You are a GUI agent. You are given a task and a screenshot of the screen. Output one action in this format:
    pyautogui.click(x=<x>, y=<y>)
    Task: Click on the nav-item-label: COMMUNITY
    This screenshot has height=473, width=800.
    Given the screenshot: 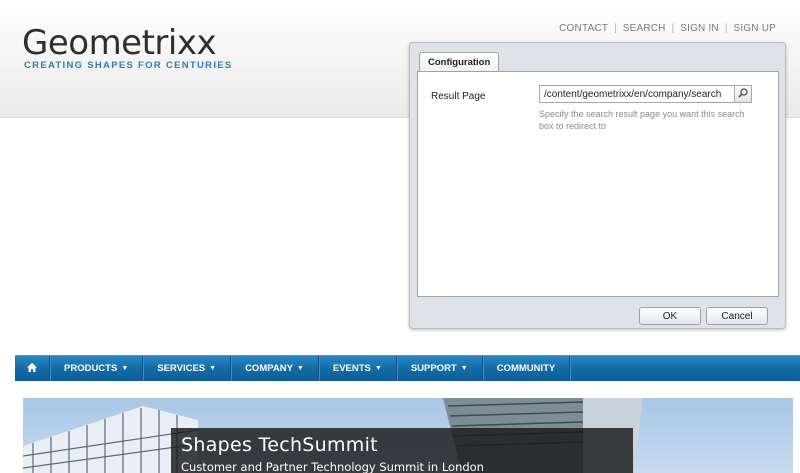 What is the action you would take?
    pyautogui.click(x=526, y=368)
    